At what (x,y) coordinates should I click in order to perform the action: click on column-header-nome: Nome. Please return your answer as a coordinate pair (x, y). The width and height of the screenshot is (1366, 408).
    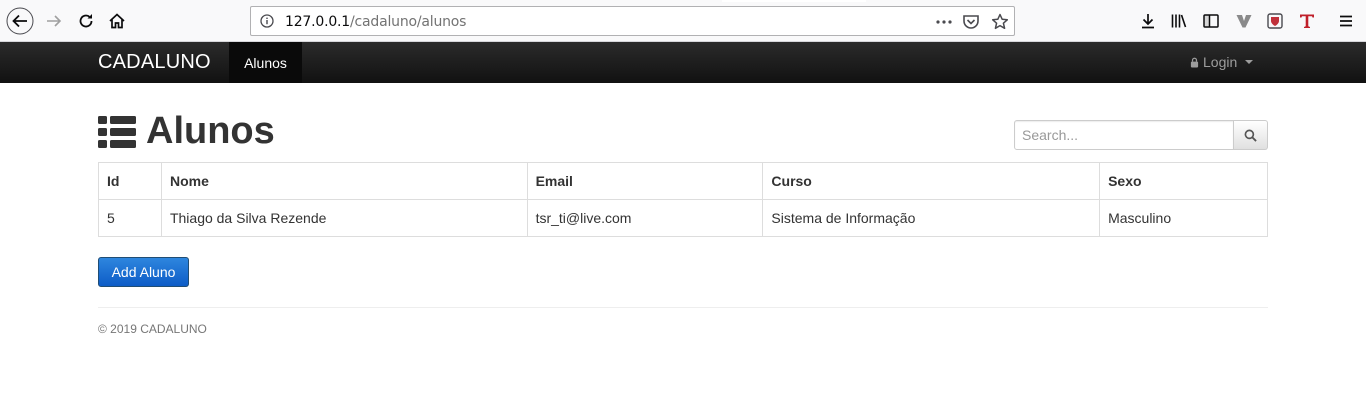
    Looking at the image, I should click on (344, 181).